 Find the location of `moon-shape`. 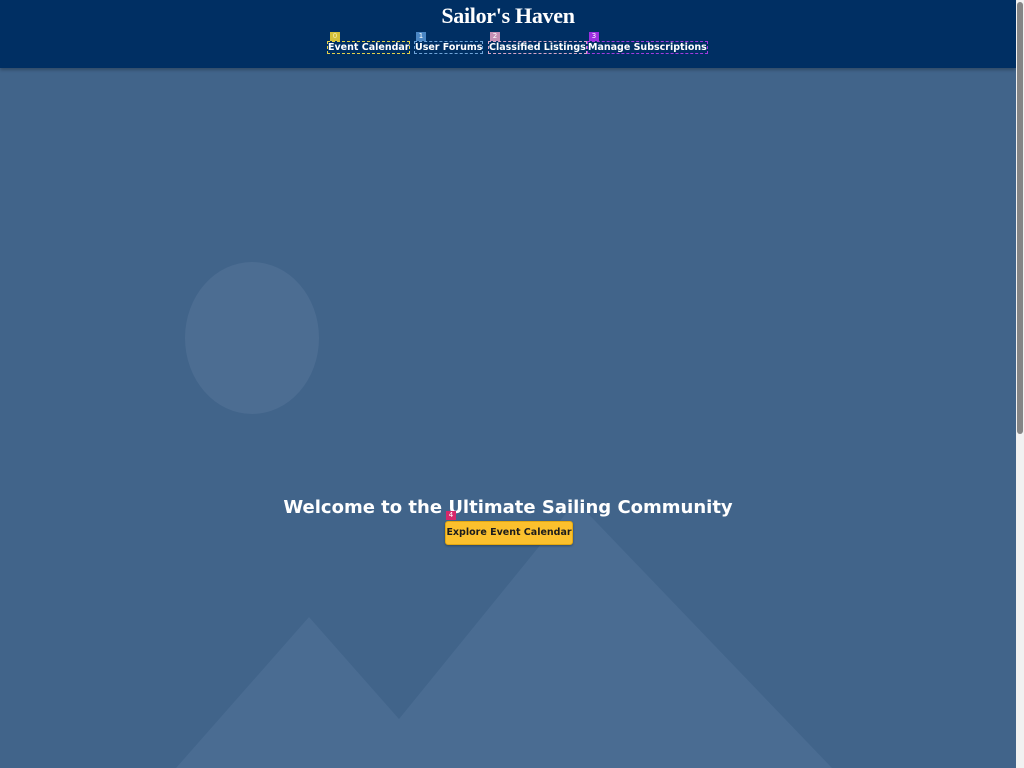

moon-shape is located at coordinates (252, 338).